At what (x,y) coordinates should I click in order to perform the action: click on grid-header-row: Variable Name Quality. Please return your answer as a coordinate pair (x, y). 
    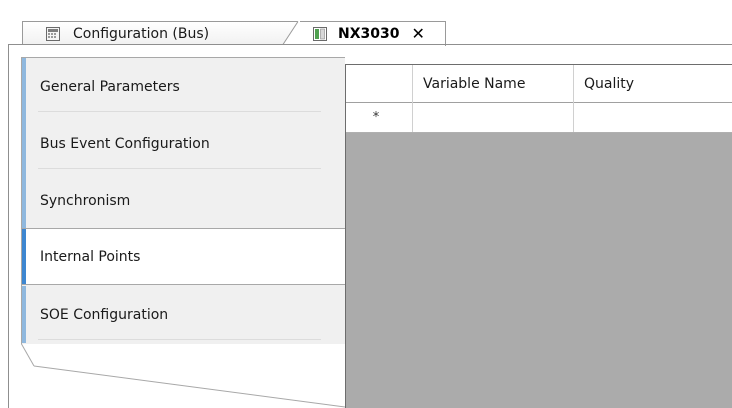
    Looking at the image, I should click on (539, 84).